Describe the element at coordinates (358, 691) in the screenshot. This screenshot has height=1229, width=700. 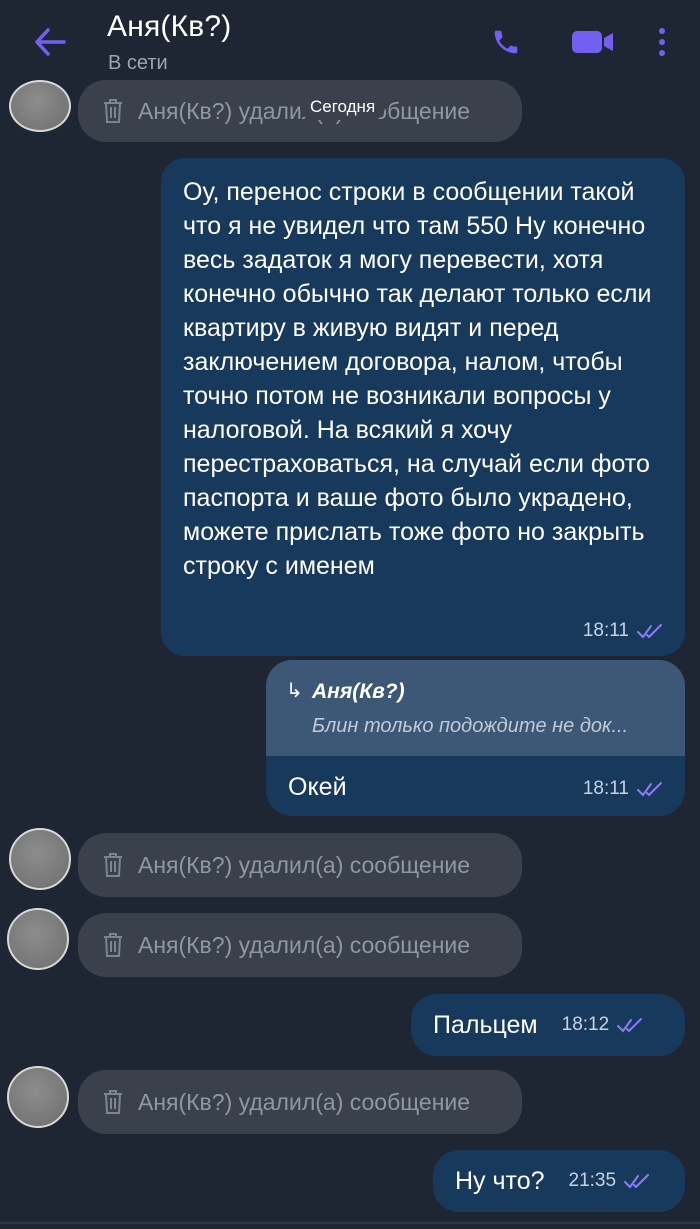
I see `reply-author: Аня(Кв?)` at that location.